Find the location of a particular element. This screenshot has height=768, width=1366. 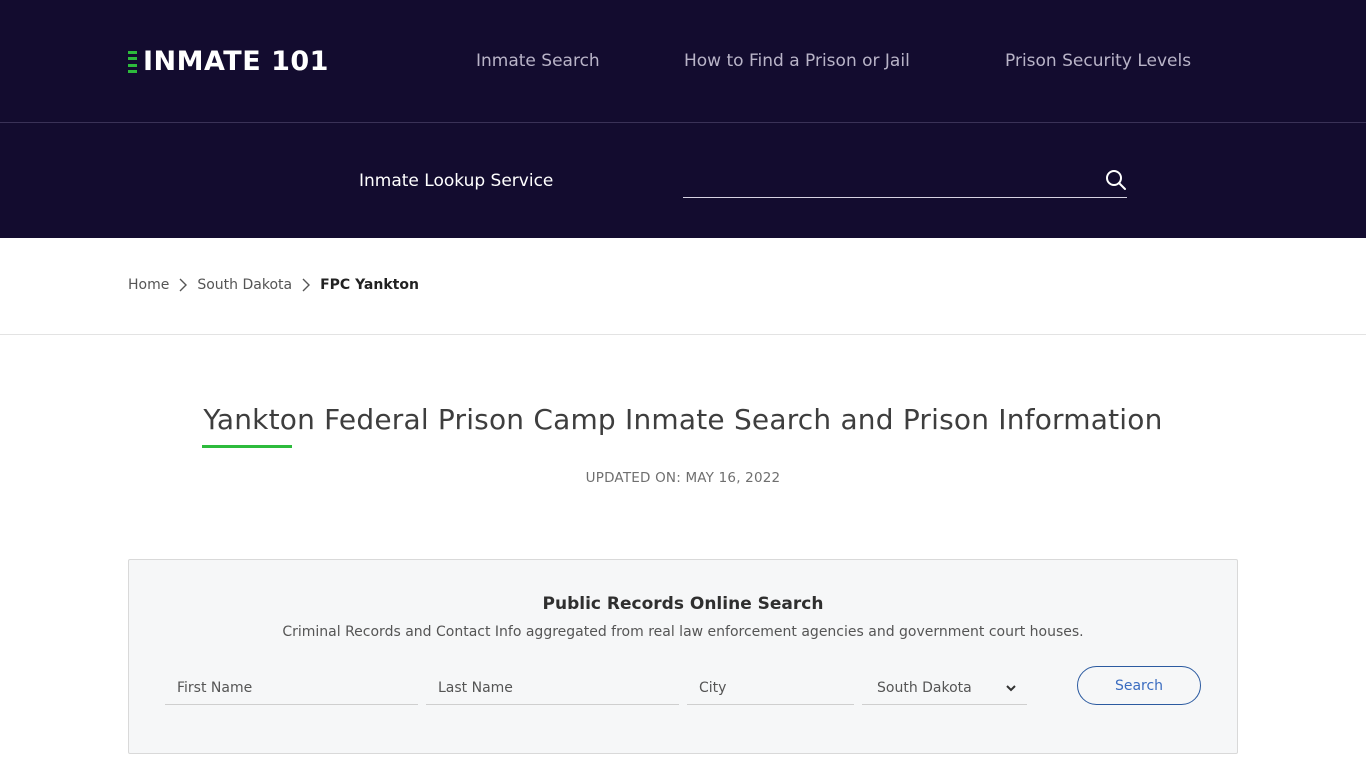

header-divider is located at coordinates (683, 122).